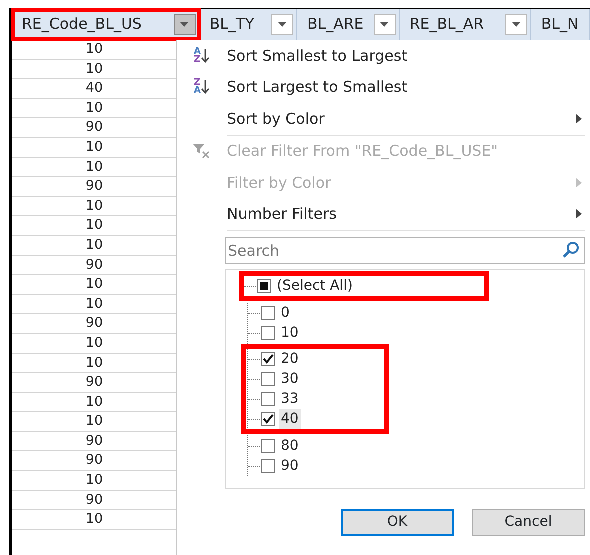 Image resolution: width=590 pixels, height=555 pixels. I want to click on ok-button: OK, so click(397, 522).